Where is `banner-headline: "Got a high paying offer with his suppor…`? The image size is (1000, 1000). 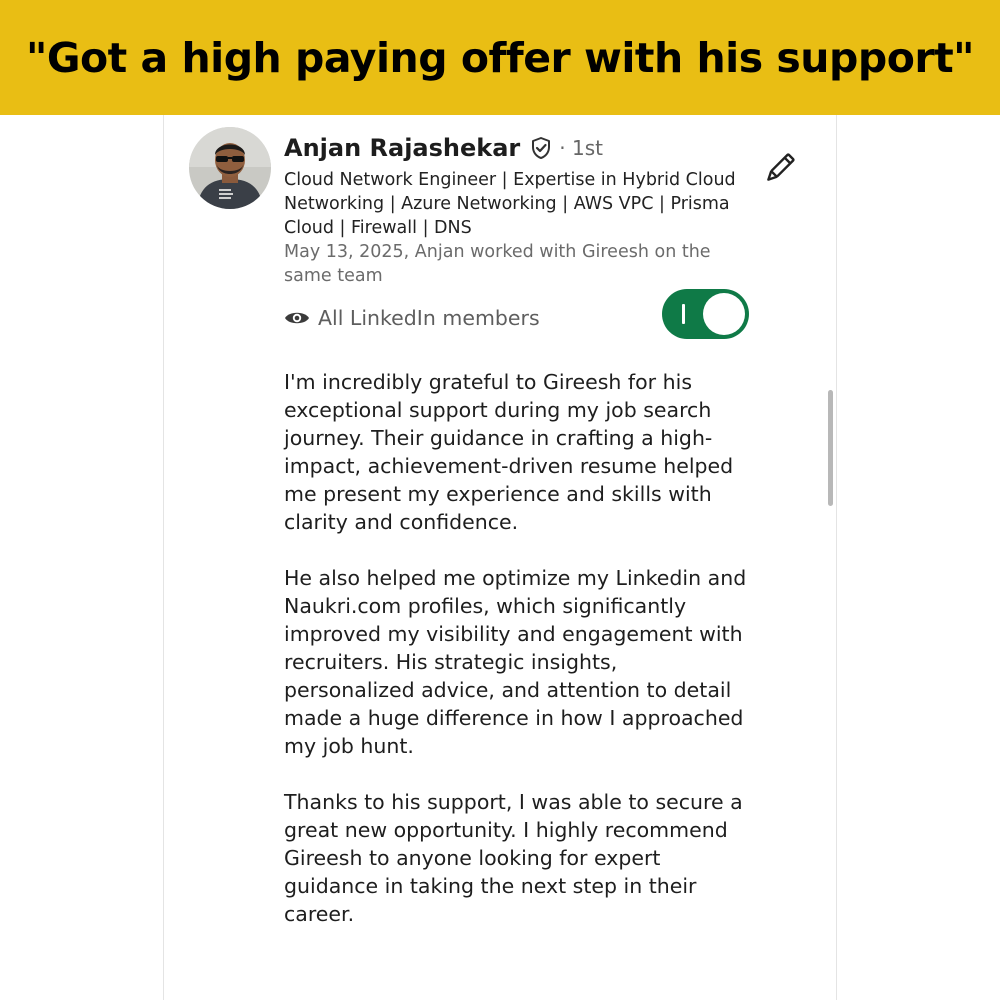 banner-headline: "Got a high paying offer with his suppor… is located at coordinates (500, 57).